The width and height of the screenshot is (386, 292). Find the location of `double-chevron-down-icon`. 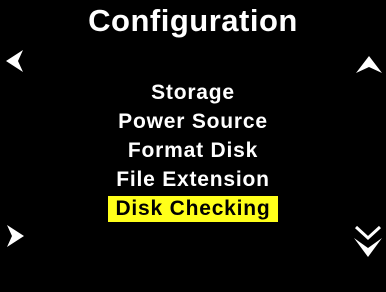

double-chevron-down-icon is located at coordinates (368, 241).